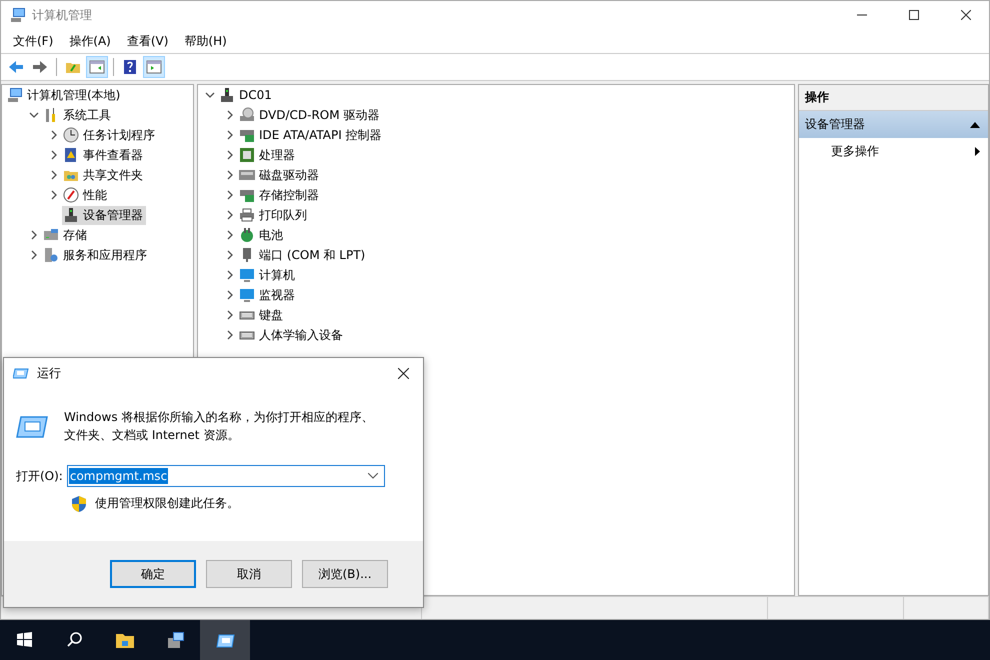  I want to click on forward-arrow-icon, so click(40, 67).